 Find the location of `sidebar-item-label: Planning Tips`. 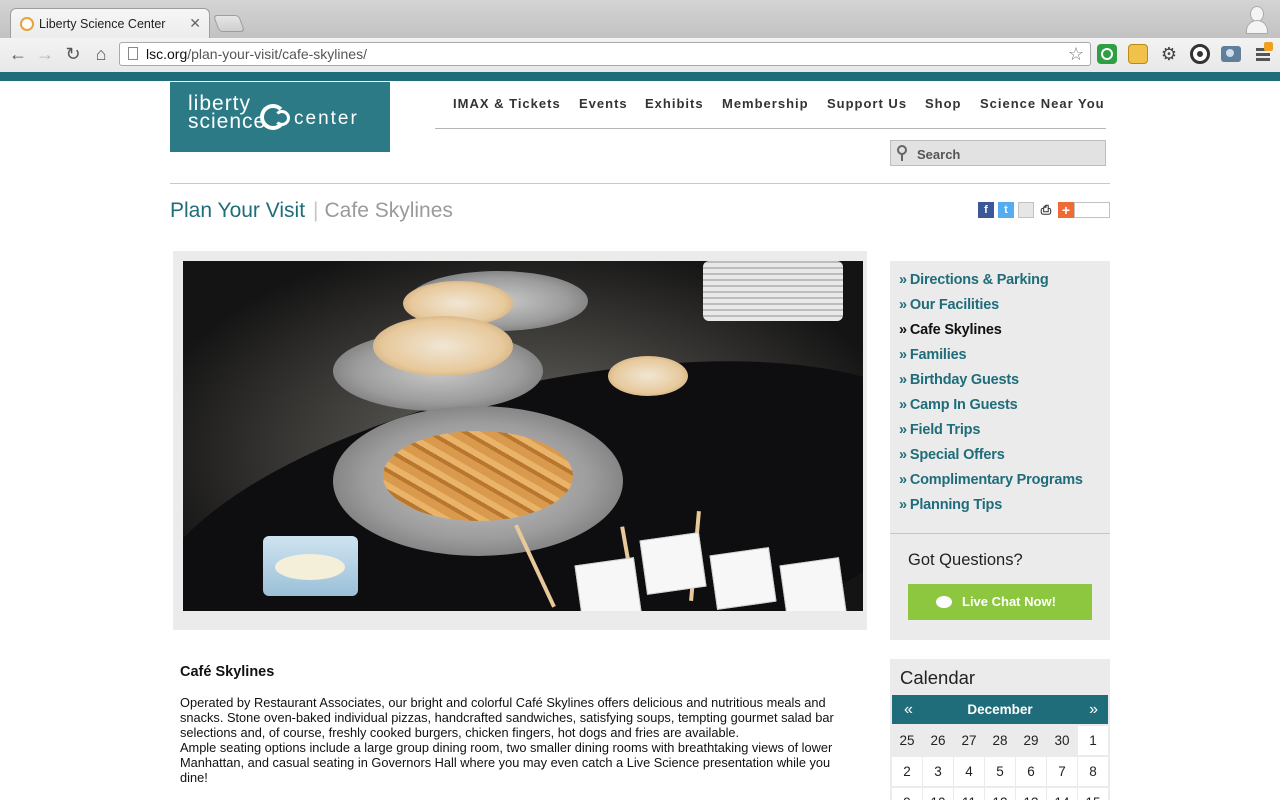

sidebar-item-label: Planning Tips is located at coordinates (956, 505).